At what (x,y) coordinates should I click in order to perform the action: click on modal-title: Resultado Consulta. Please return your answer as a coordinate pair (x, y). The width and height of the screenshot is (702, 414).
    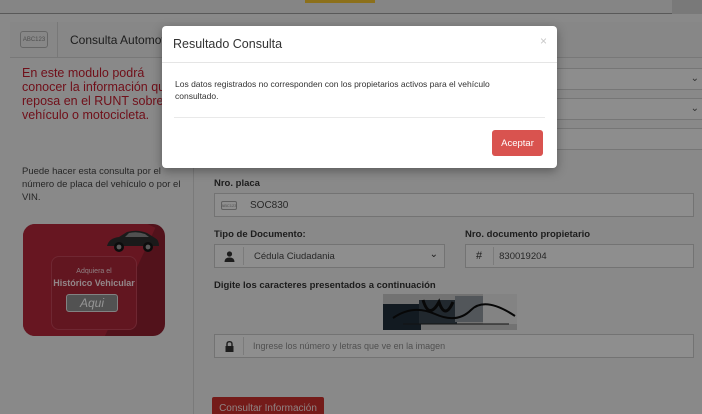
    Looking at the image, I should click on (228, 44).